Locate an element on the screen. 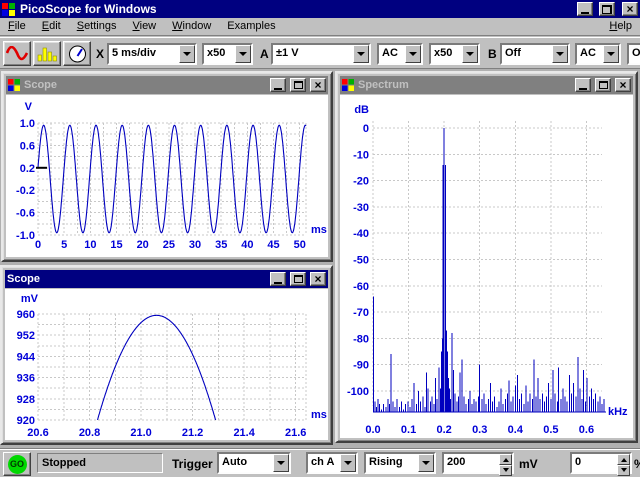 The width and height of the screenshot is (640, 477). svg-text: 5 is located at coordinates (64, 245).